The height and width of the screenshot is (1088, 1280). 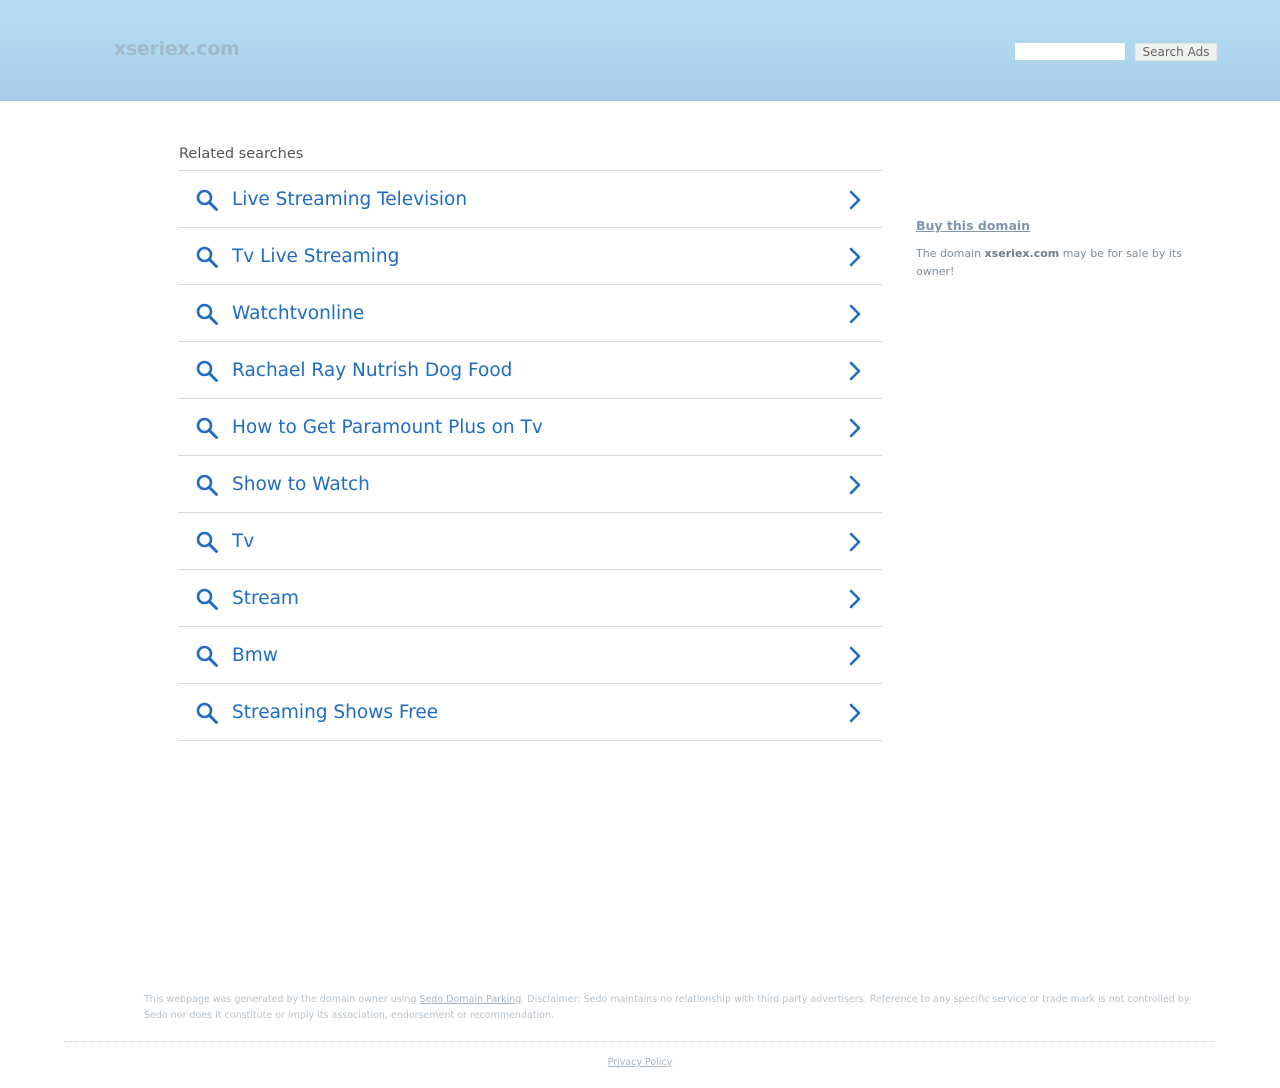 I want to click on related-search-item: Streaming Shows Free, so click(x=530, y=712).